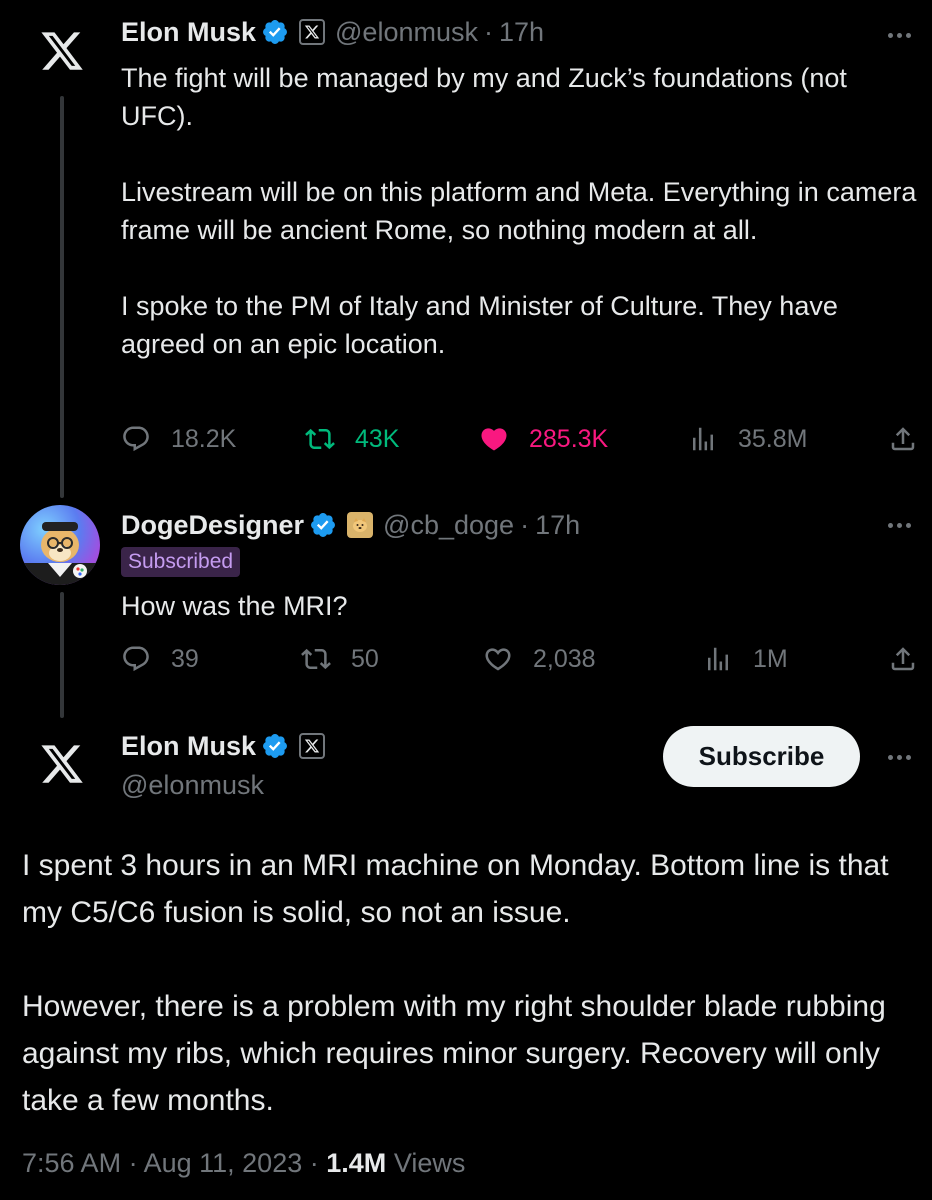 This screenshot has width=932, height=1200. I want to click on main-tweet-handle-row: @elonmusk, so click(192, 785).